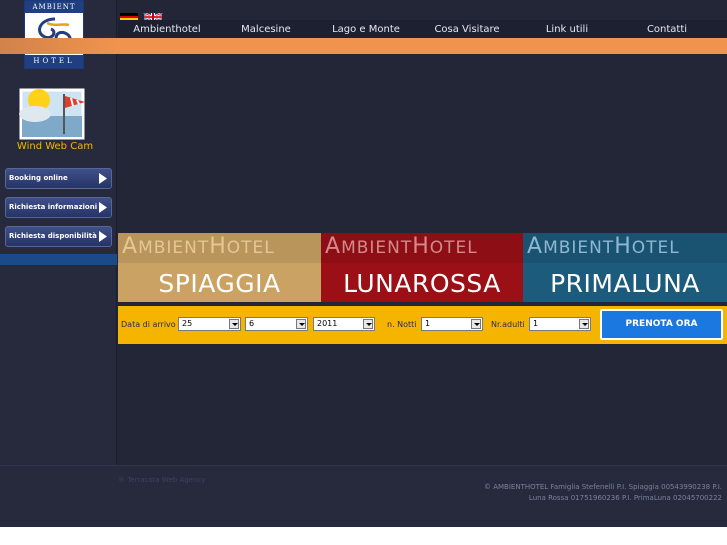 Image resolution: width=727 pixels, height=545 pixels. What do you see at coordinates (54, 7) in the screenshot?
I see `logo-top-text: AMBIENT` at bounding box center [54, 7].